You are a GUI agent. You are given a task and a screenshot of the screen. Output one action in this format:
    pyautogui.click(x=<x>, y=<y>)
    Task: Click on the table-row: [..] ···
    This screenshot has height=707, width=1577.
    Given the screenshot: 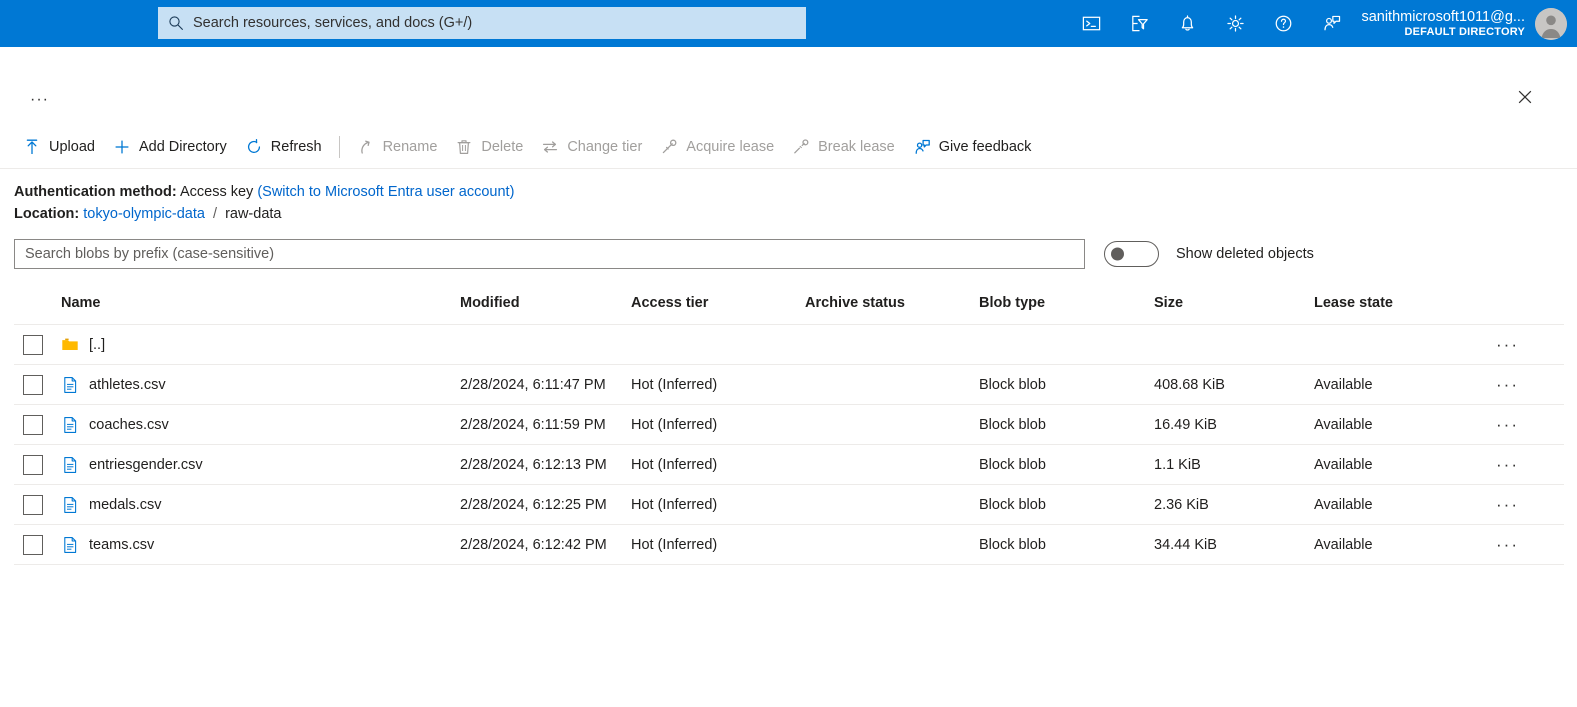 What is the action you would take?
    pyautogui.click(x=789, y=344)
    